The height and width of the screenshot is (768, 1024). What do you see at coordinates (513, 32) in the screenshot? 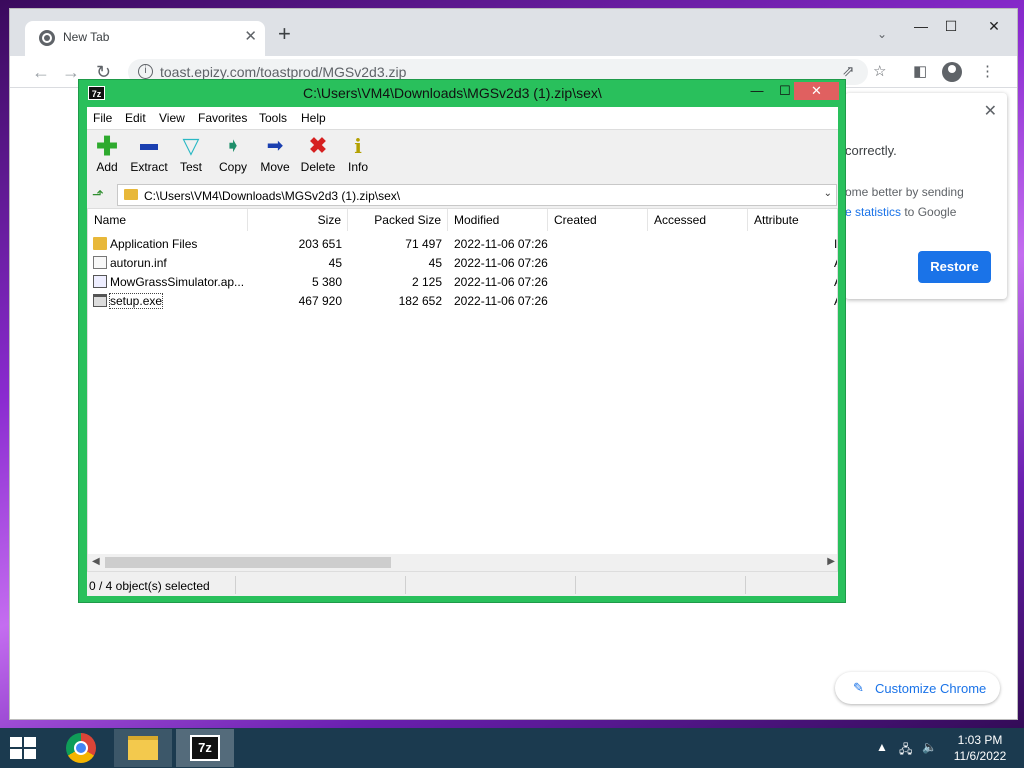
I see `chrome-tab-strip: New Tab ✕ + ⌄ — ☐ ✕` at bounding box center [513, 32].